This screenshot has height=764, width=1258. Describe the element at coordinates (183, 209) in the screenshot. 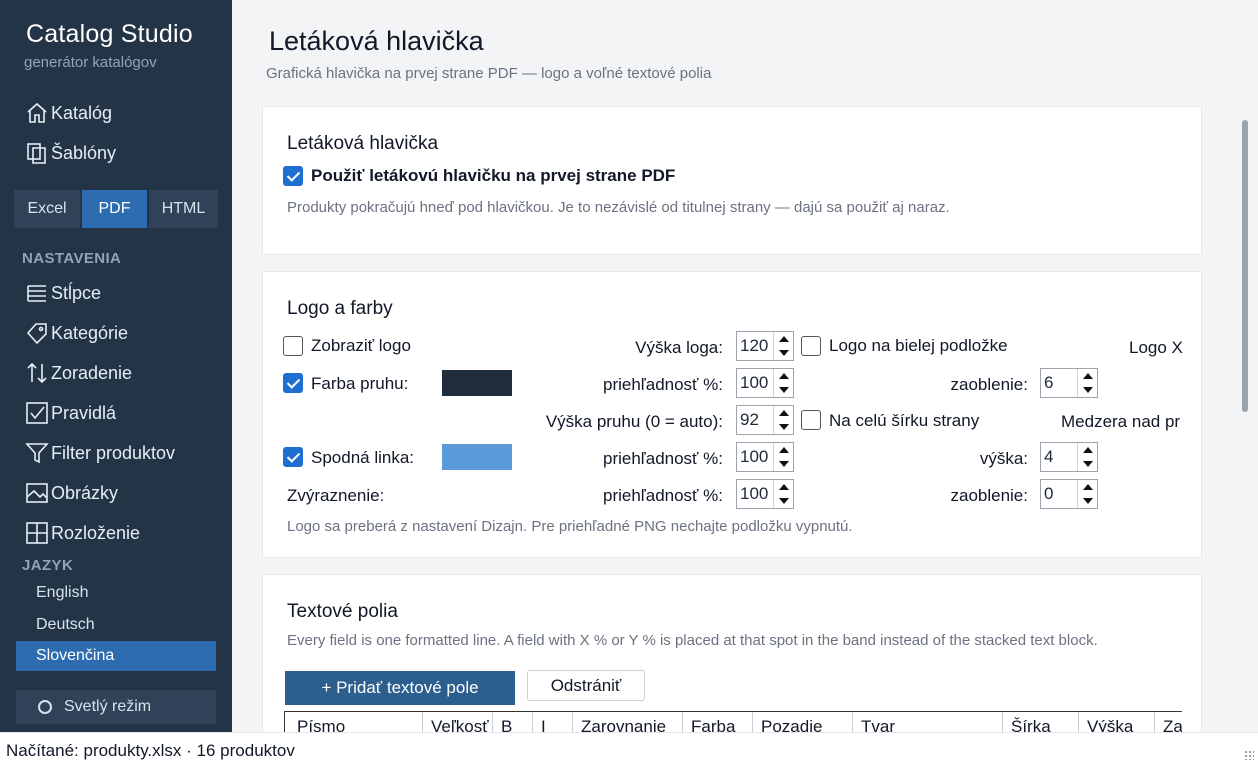

I see `tab-html: HTML` at that location.